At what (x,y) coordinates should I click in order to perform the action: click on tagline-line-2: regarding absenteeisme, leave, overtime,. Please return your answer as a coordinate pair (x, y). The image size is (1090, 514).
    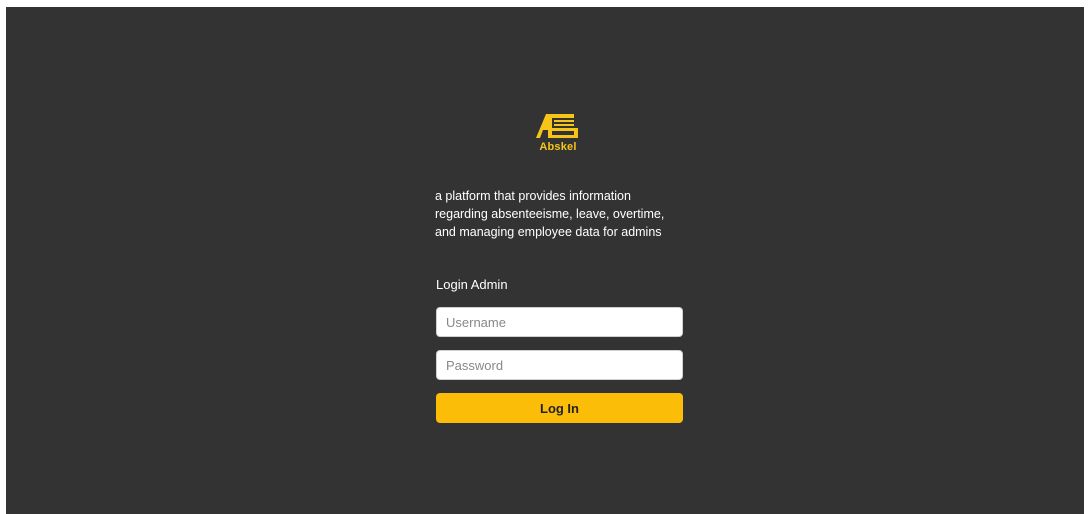
    Looking at the image, I should click on (550, 214).